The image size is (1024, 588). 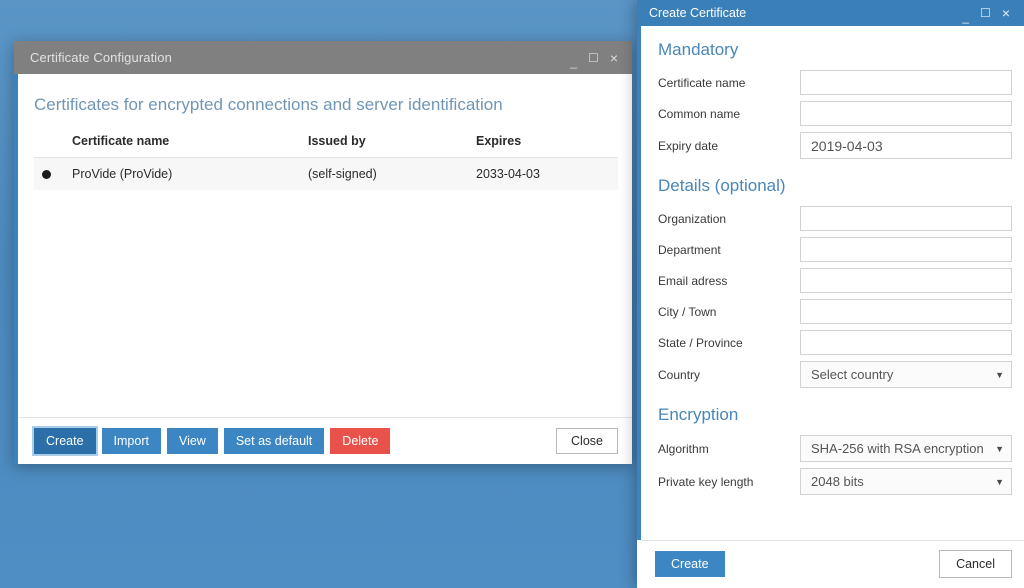 What do you see at coordinates (53, 173) in the screenshot?
I see `row-default-indicator` at bounding box center [53, 173].